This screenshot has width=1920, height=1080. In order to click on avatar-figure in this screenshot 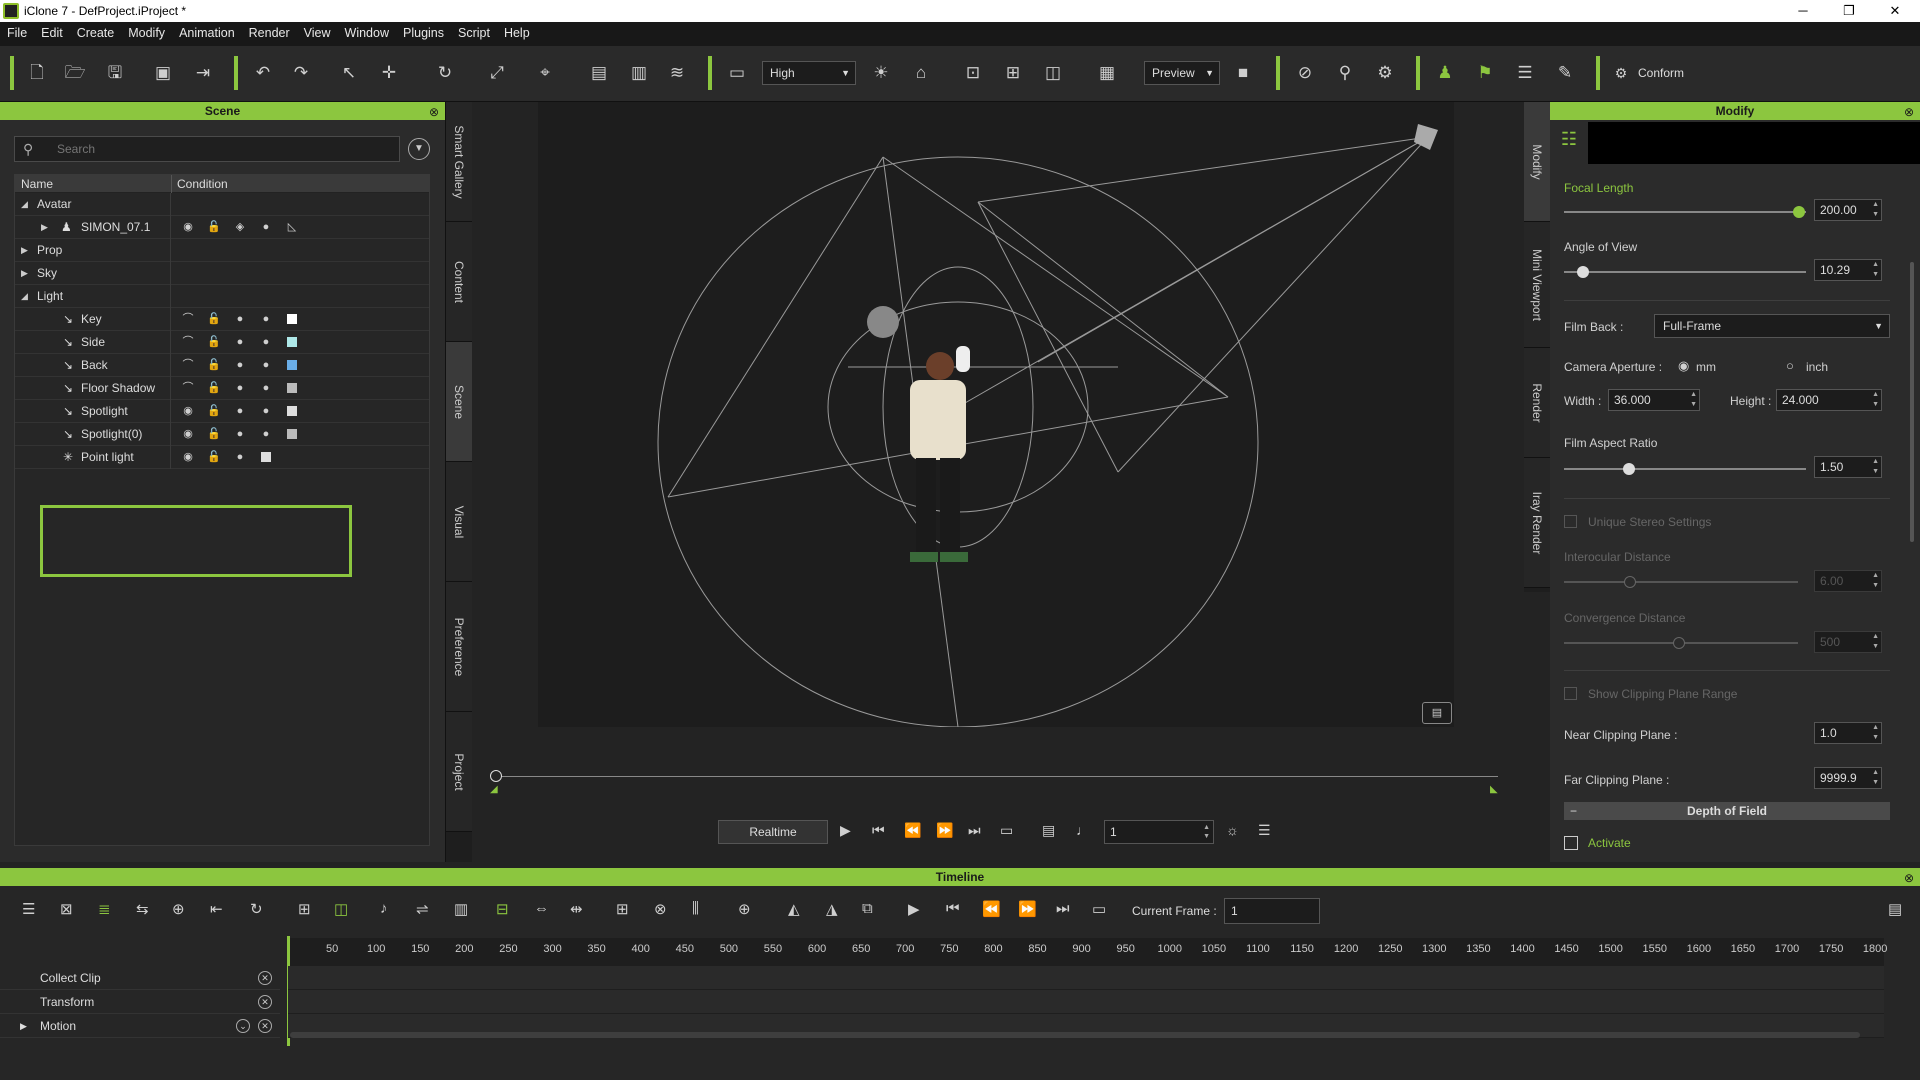, I will do `click(939, 457)`.